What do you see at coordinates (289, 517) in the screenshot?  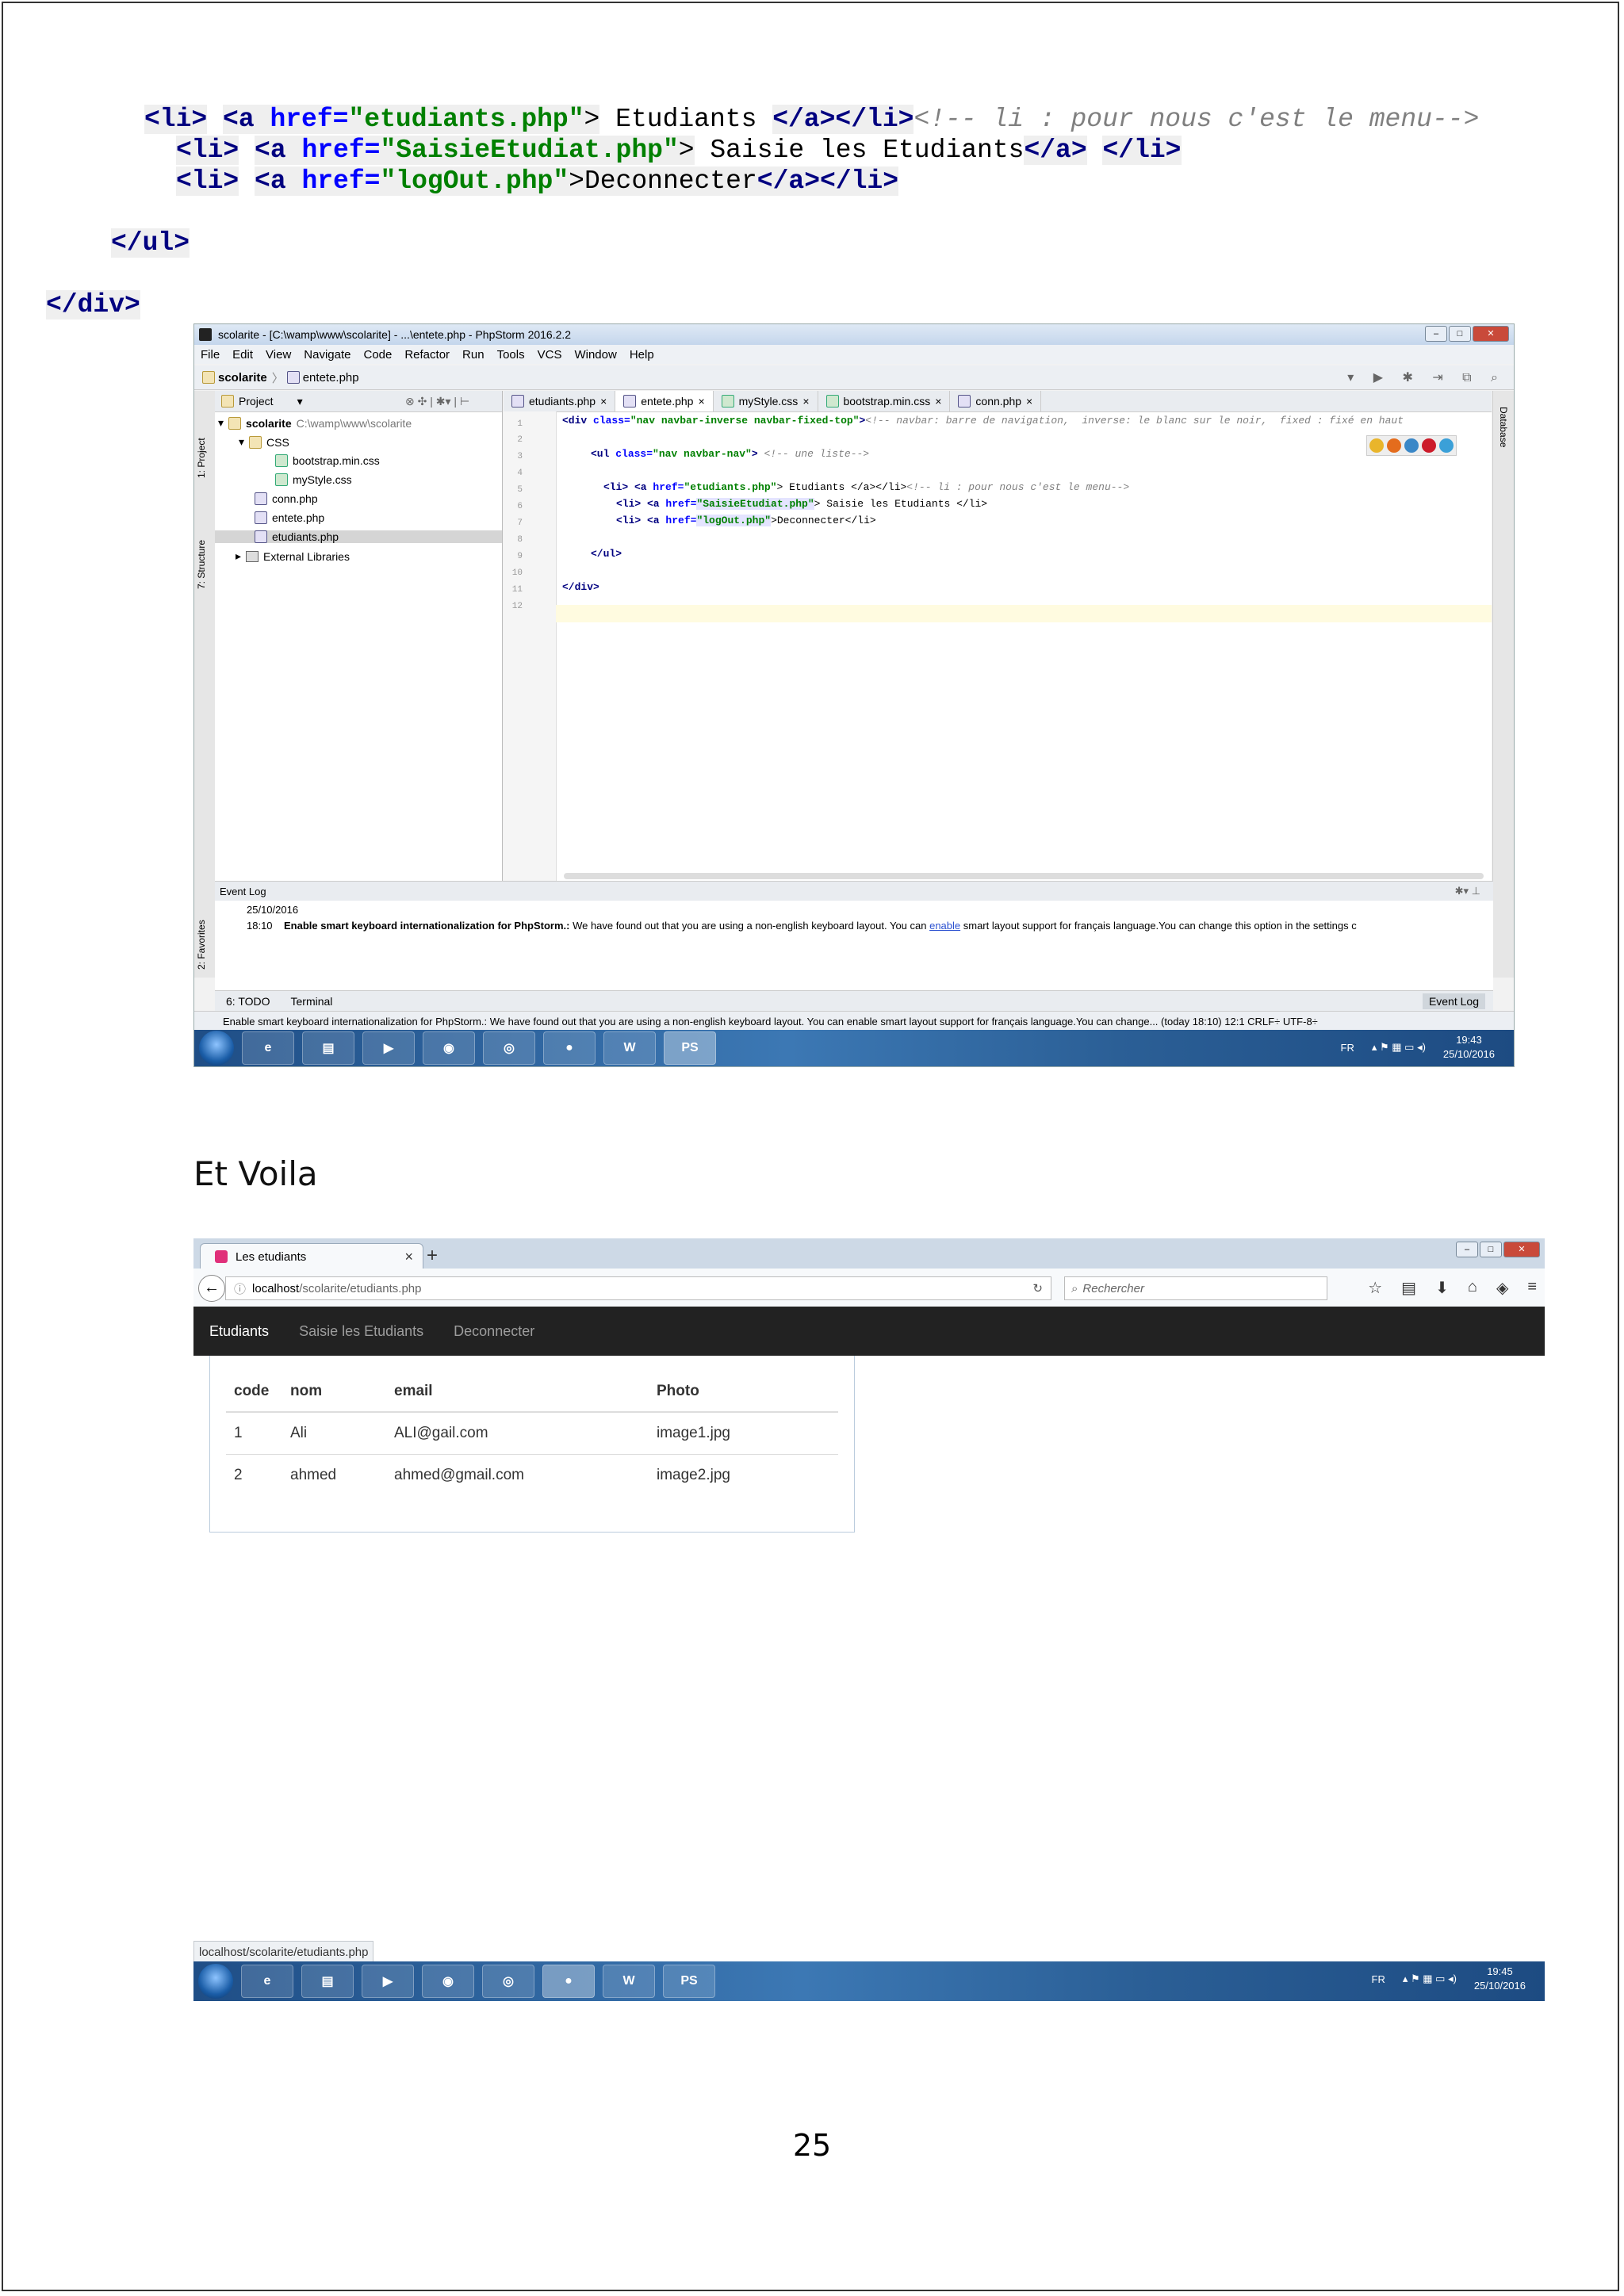 I see `tree-item-entete-php: entete.php` at bounding box center [289, 517].